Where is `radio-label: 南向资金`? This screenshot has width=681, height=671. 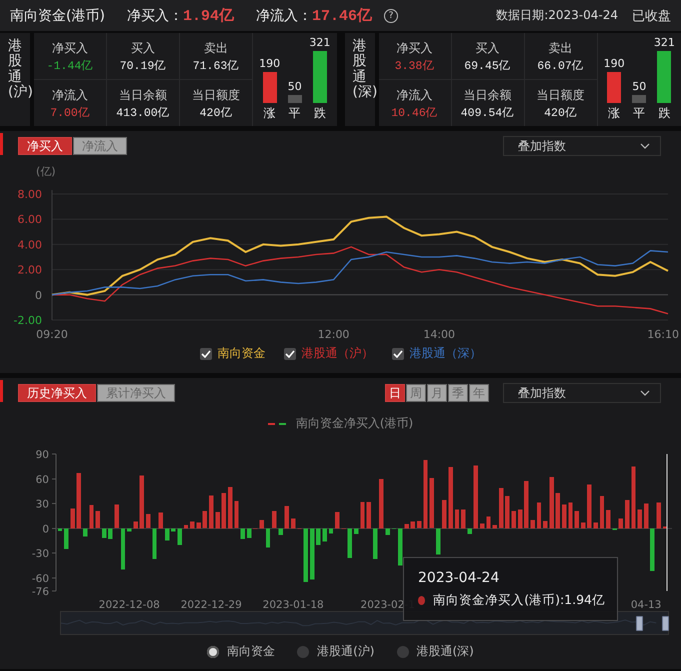
radio-label: 南向资金 is located at coordinates (251, 651).